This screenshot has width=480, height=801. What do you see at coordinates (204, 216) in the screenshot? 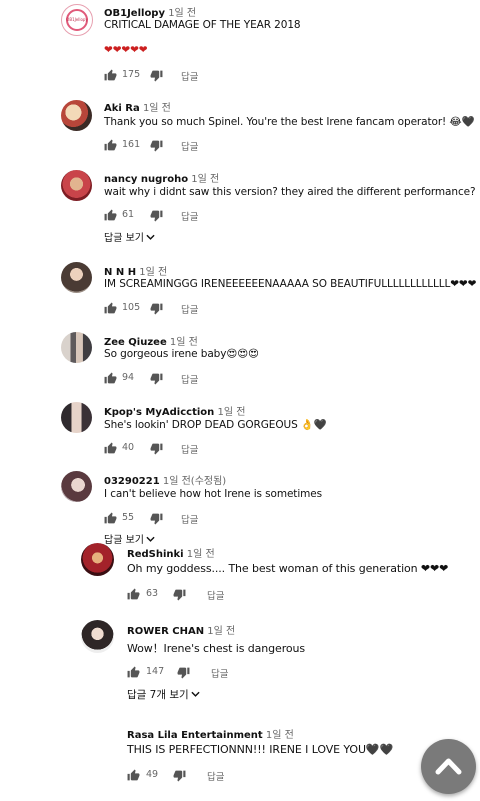
I see `comment-actions: 61 답글` at bounding box center [204, 216].